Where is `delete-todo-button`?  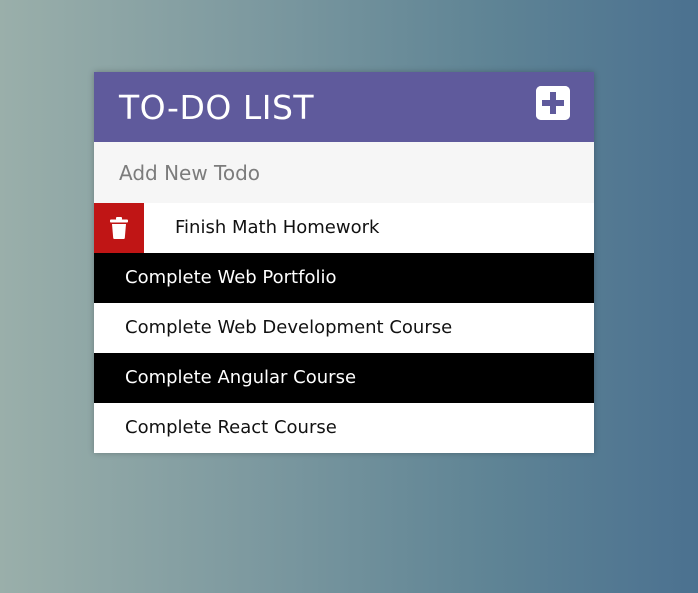 delete-todo-button is located at coordinates (119, 228).